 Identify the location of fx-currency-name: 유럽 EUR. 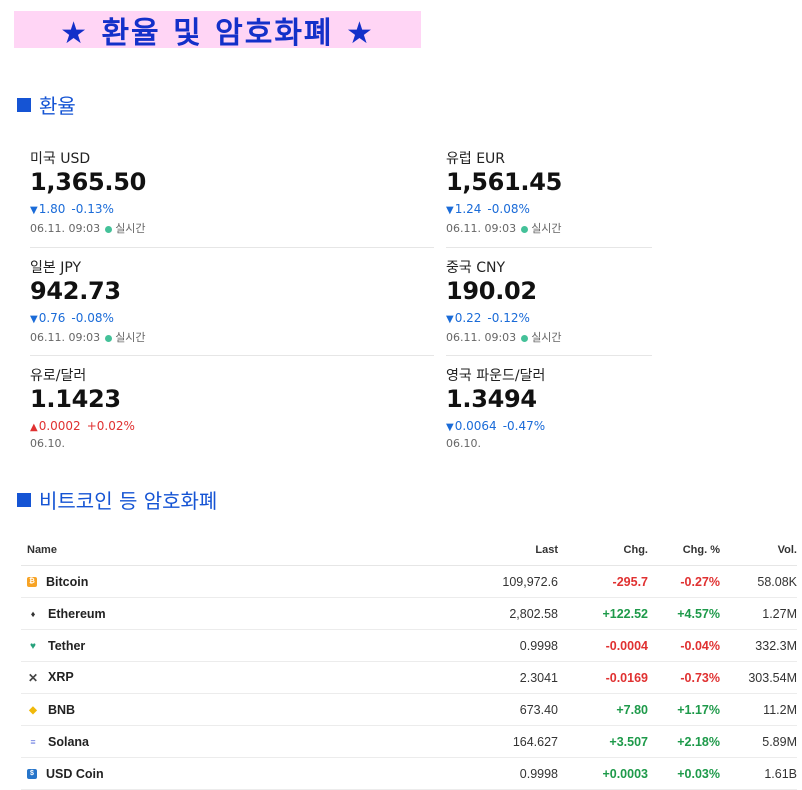
(476, 159).